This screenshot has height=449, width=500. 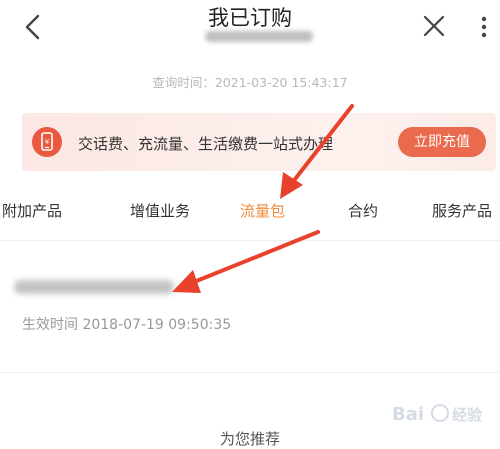 I want to click on more-vertical-icon, so click(x=484, y=27).